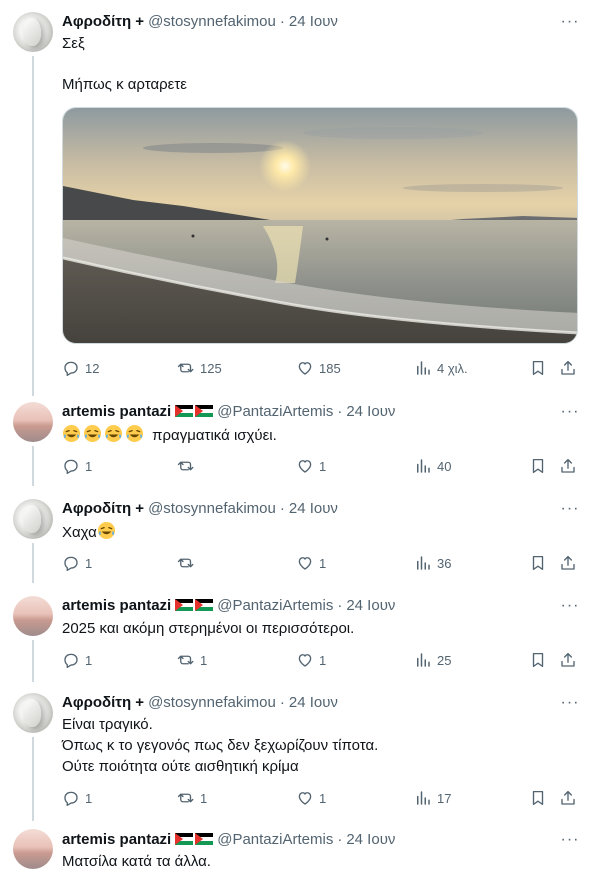  Describe the element at coordinates (79, 532) in the screenshot. I see `tweet-text-body: Χαχα` at that location.